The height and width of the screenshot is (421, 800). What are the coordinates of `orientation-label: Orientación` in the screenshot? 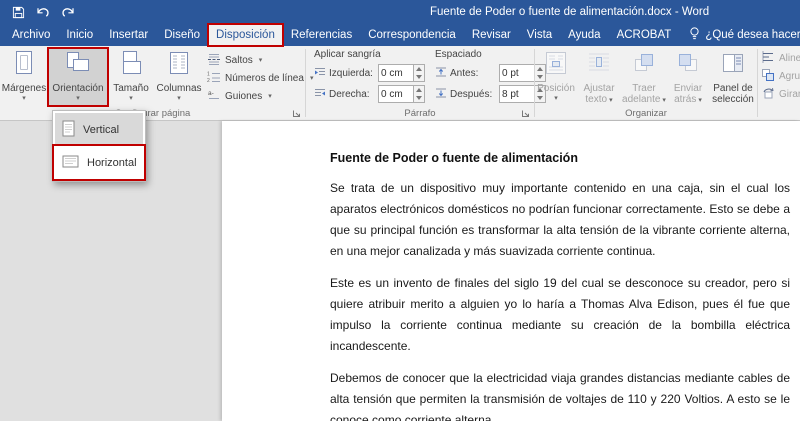 It's located at (78, 88).